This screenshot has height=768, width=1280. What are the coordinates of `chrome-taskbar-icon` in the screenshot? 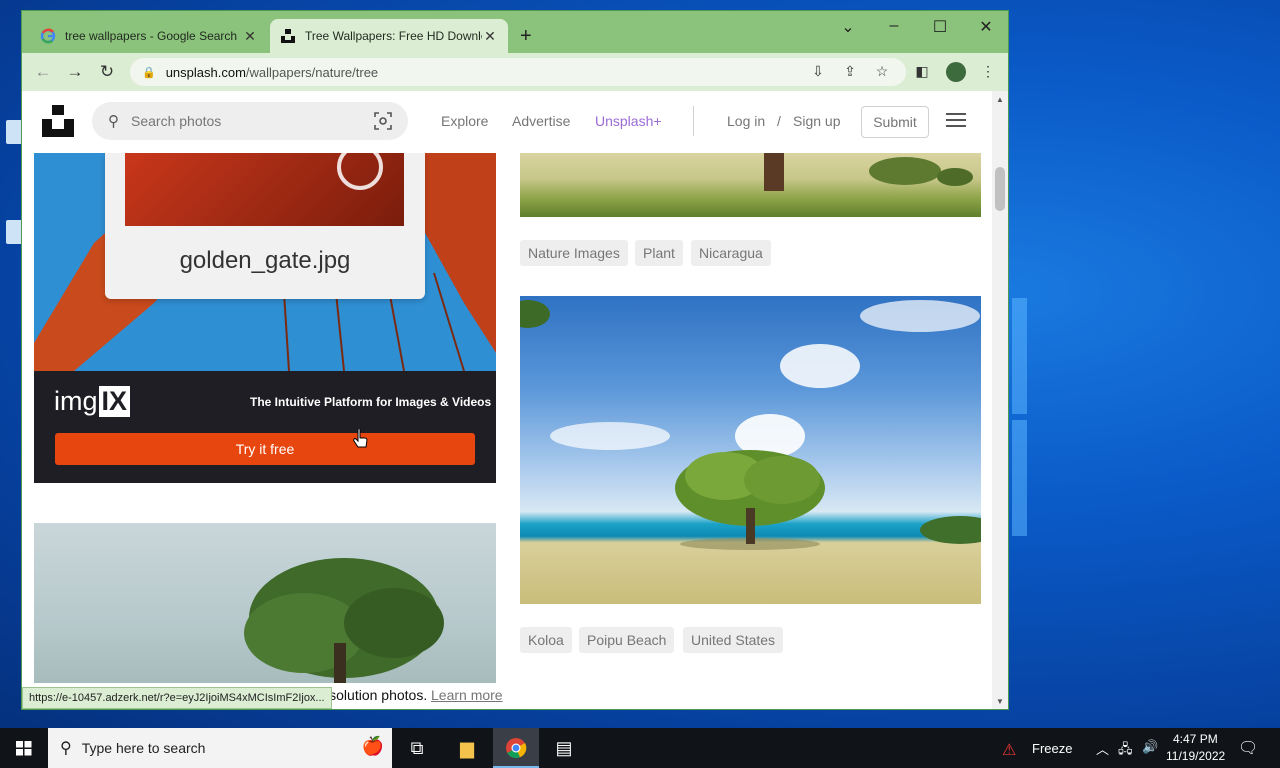 It's located at (516, 748).